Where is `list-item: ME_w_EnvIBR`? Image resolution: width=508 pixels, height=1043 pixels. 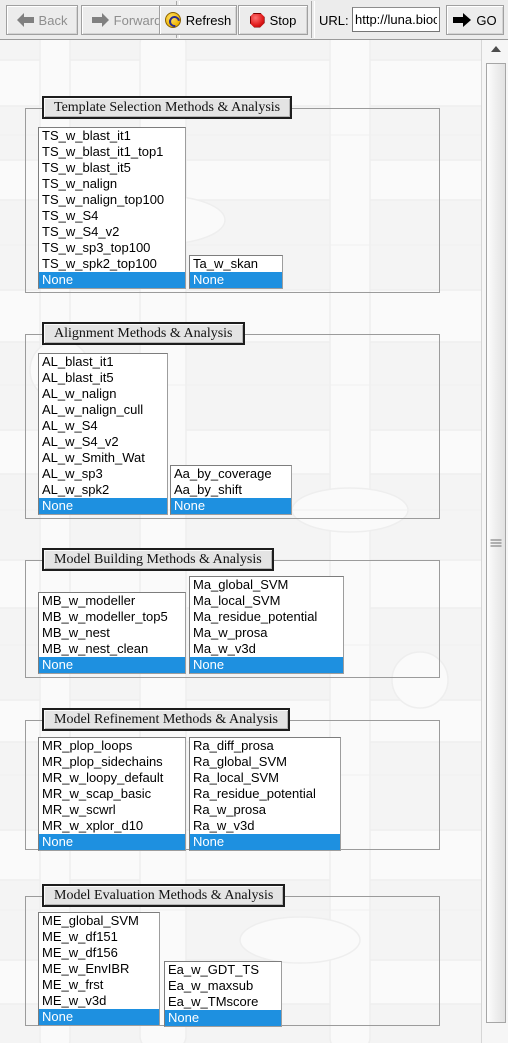
list-item: ME_w_EnvIBR is located at coordinates (99, 969).